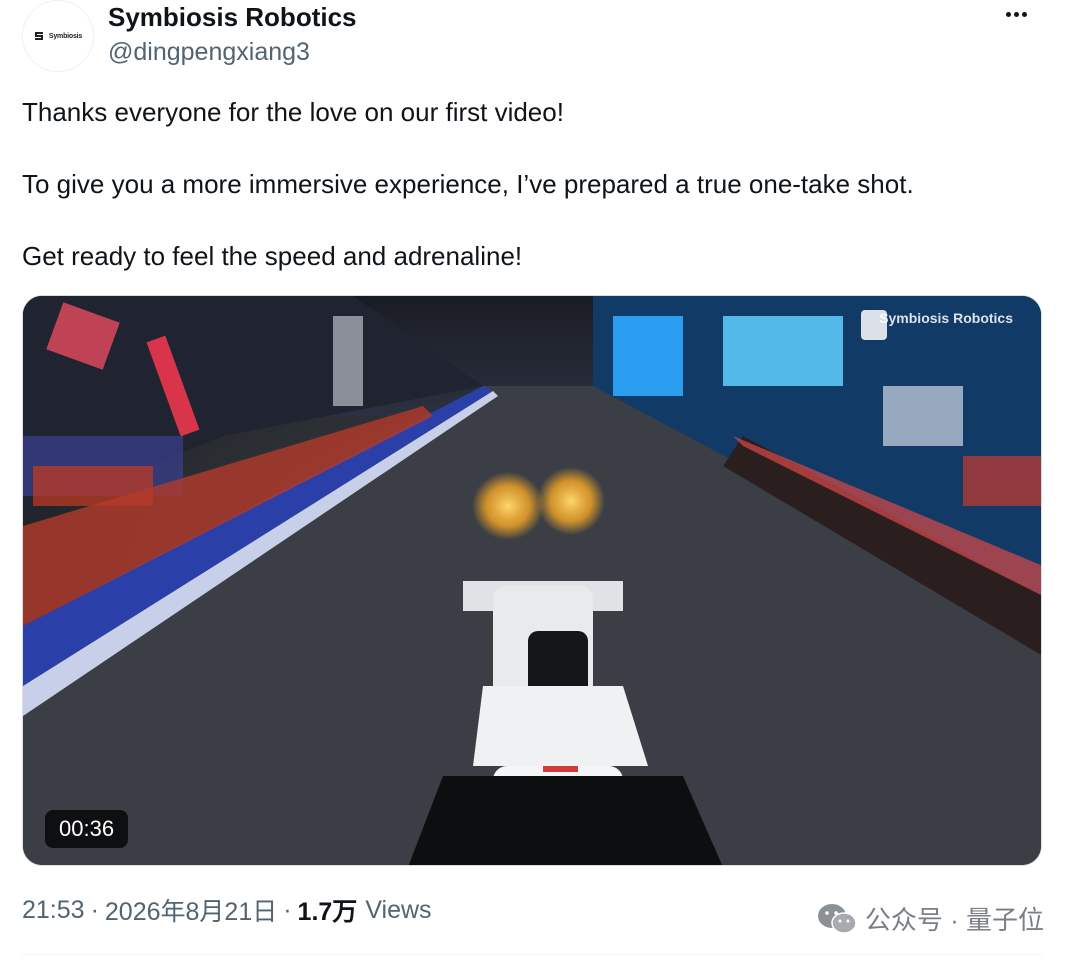  I want to click on video-duration-badge: 00:36, so click(87, 829).